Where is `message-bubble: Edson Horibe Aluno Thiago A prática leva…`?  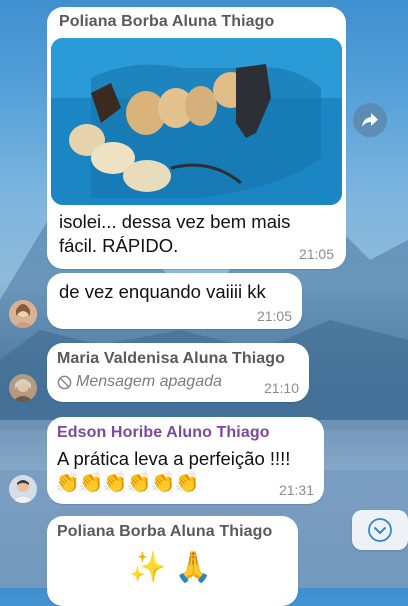 message-bubble: Edson Horibe Aluno Thiago A prática leva… is located at coordinates (185, 460).